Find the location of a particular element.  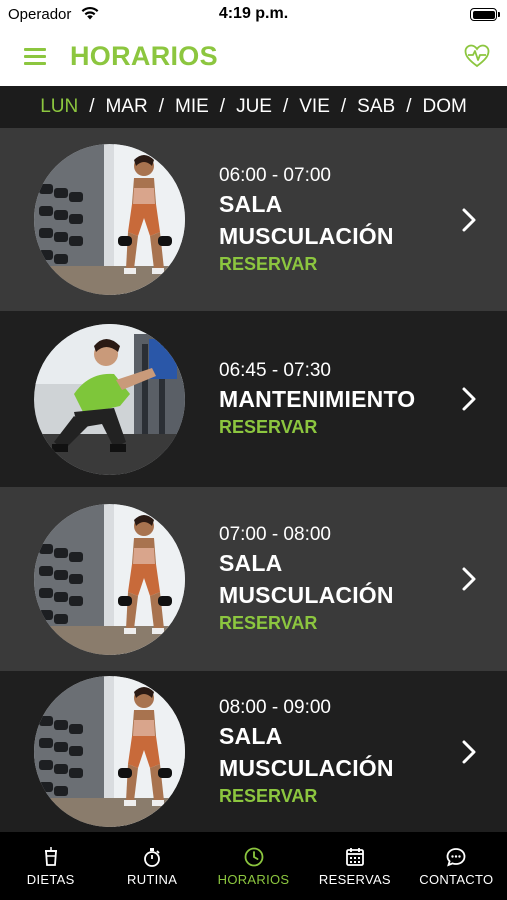

clock-time: 4:19 p.m. is located at coordinates (253, 13).